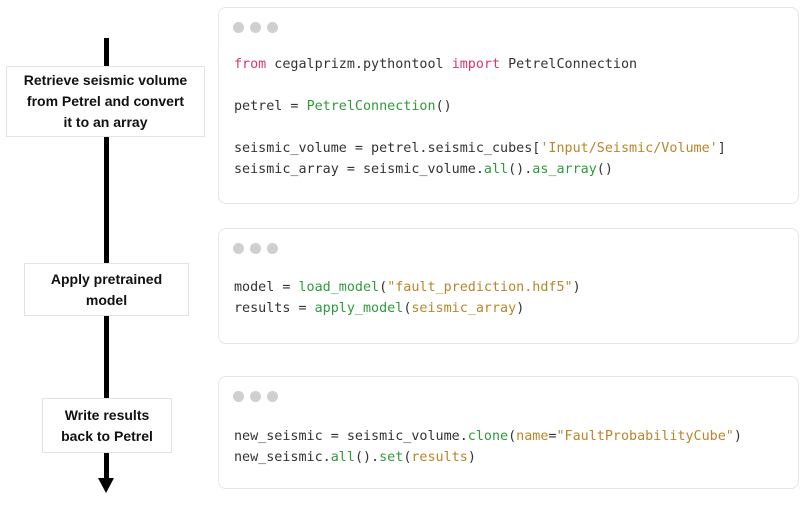 The image size is (803, 506). What do you see at coordinates (569, 64) in the screenshot?
I see `code-token-plain: PetrelConnection` at bounding box center [569, 64].